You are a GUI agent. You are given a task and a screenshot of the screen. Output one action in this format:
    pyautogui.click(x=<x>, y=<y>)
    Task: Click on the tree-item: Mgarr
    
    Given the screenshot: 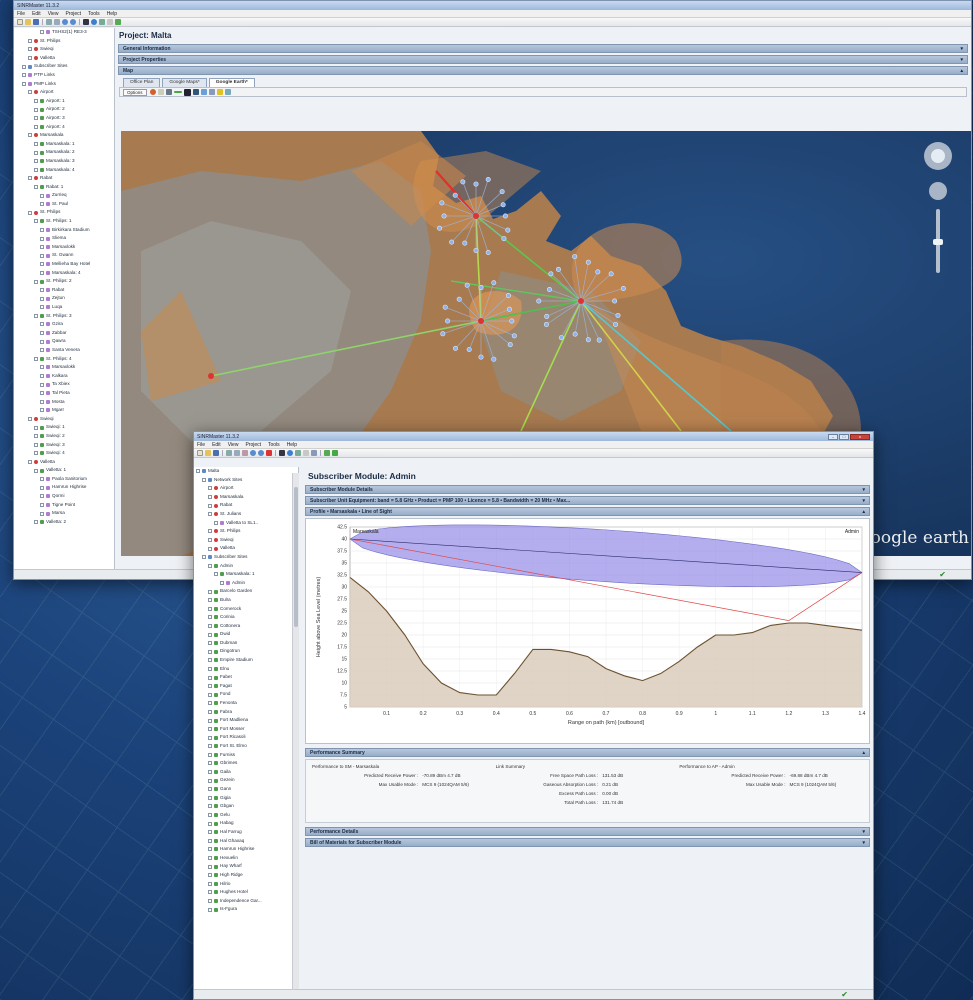 What is the action you would take?
    pyautogui.click(x=64, y=410)
    